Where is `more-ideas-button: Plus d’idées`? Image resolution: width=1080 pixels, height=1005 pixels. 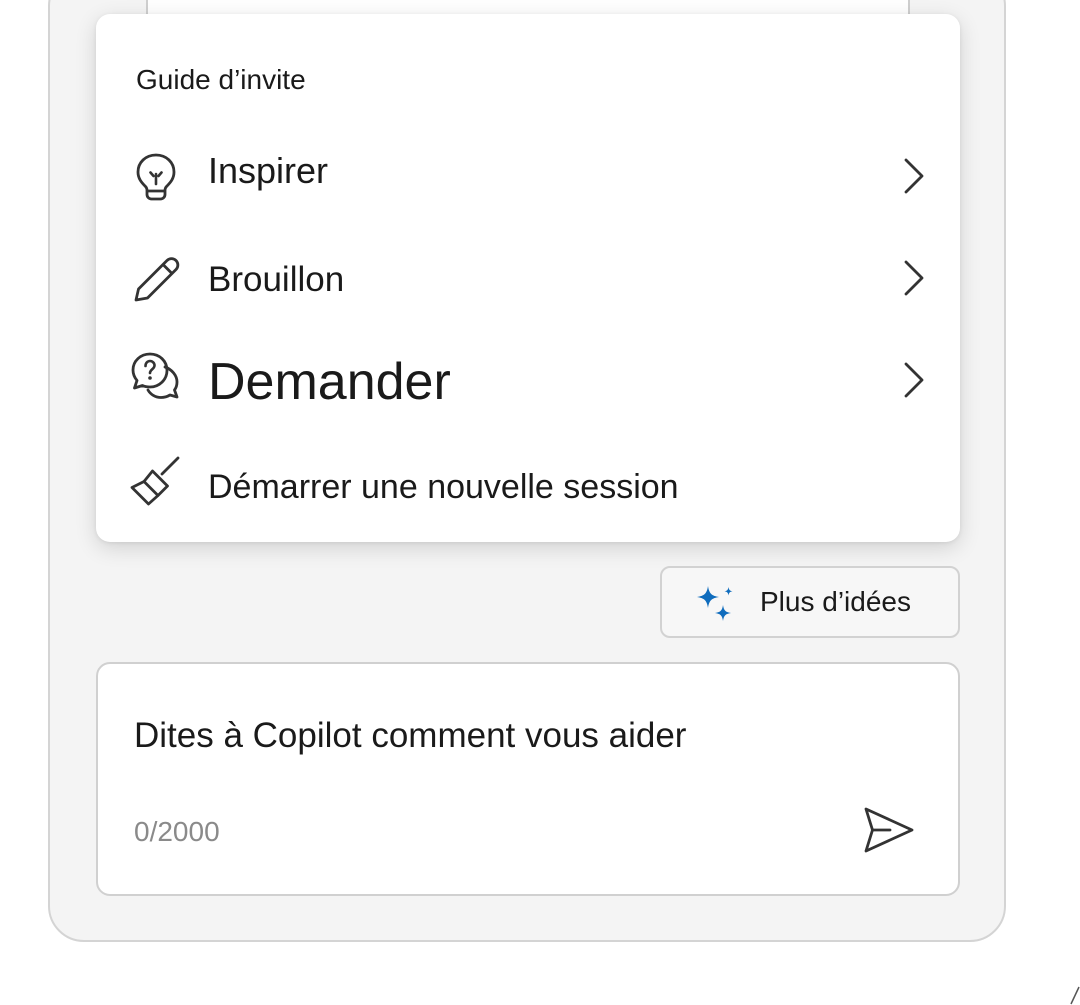
more-ideas-button: Plus d’idées is located at coordinates (810, 602).